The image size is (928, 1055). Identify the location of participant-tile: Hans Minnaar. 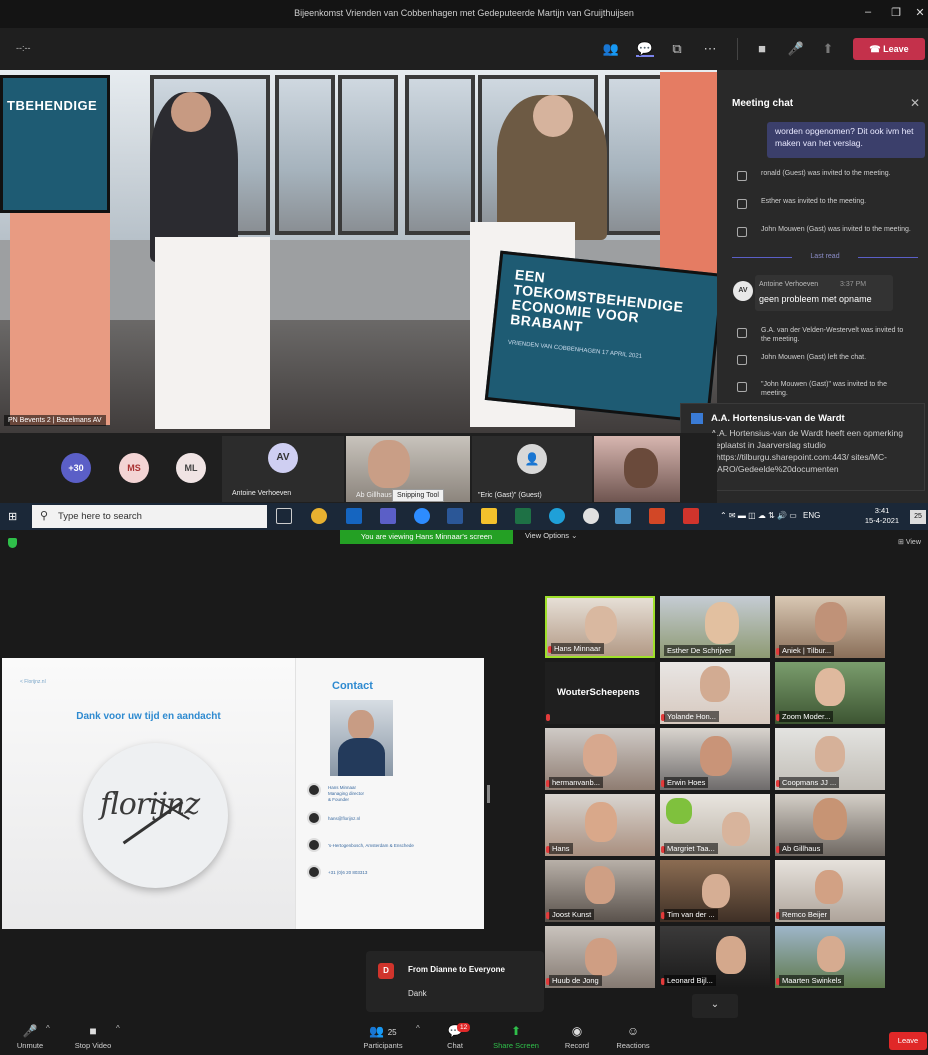
(600, 627).